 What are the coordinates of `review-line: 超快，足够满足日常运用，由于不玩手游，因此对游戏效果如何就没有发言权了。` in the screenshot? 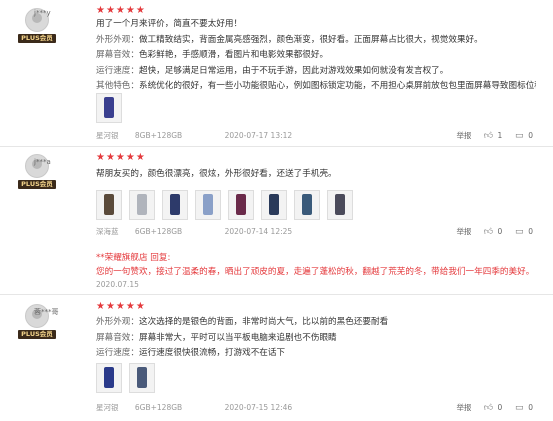 It's located at (293, 70).